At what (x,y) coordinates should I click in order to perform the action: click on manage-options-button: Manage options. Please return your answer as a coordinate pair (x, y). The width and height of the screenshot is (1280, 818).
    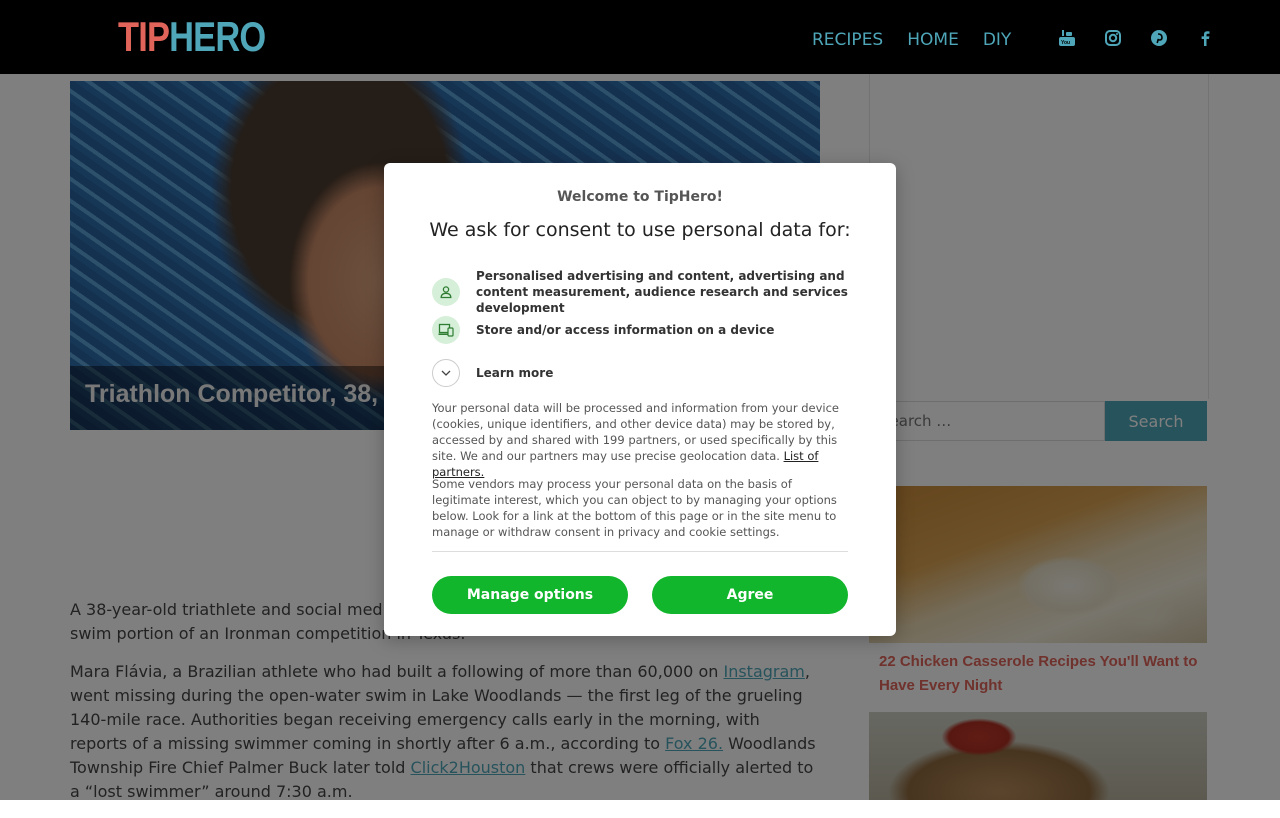
    Looking at the image, I should click on (530, 595).